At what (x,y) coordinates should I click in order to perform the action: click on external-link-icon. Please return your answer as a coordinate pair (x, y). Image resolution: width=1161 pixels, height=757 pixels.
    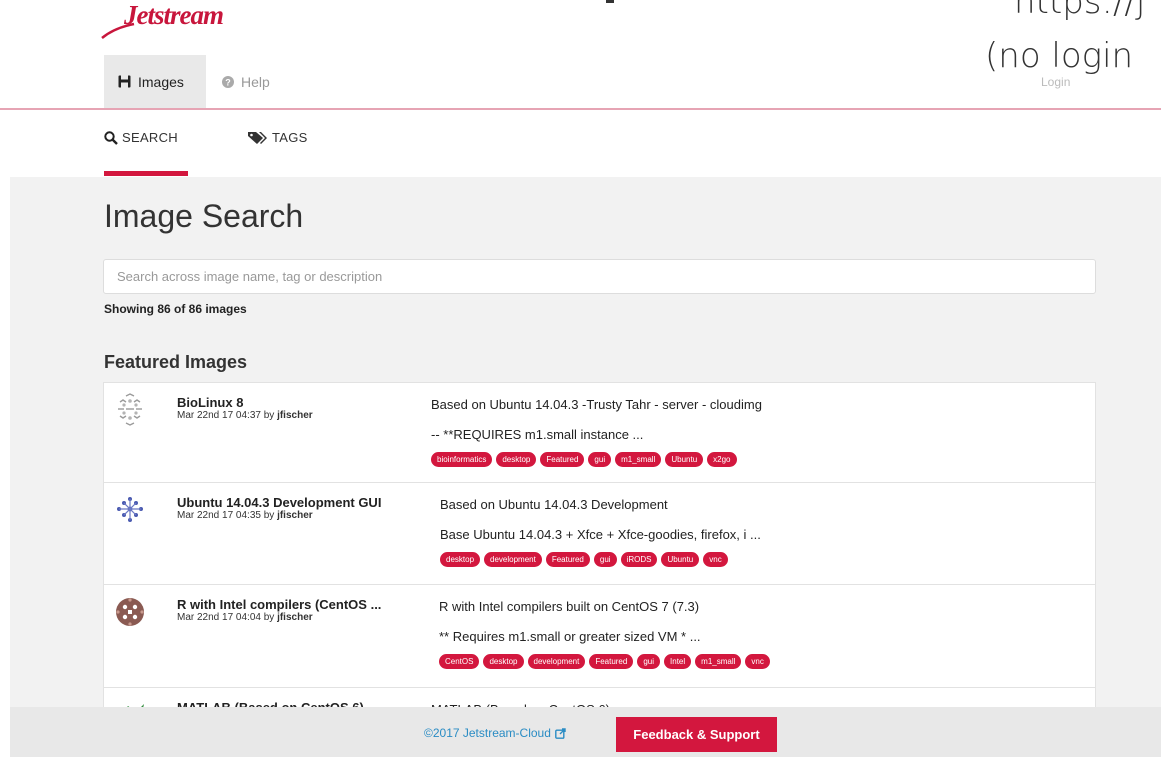
    Looking at the image, I should click on (560, 733).